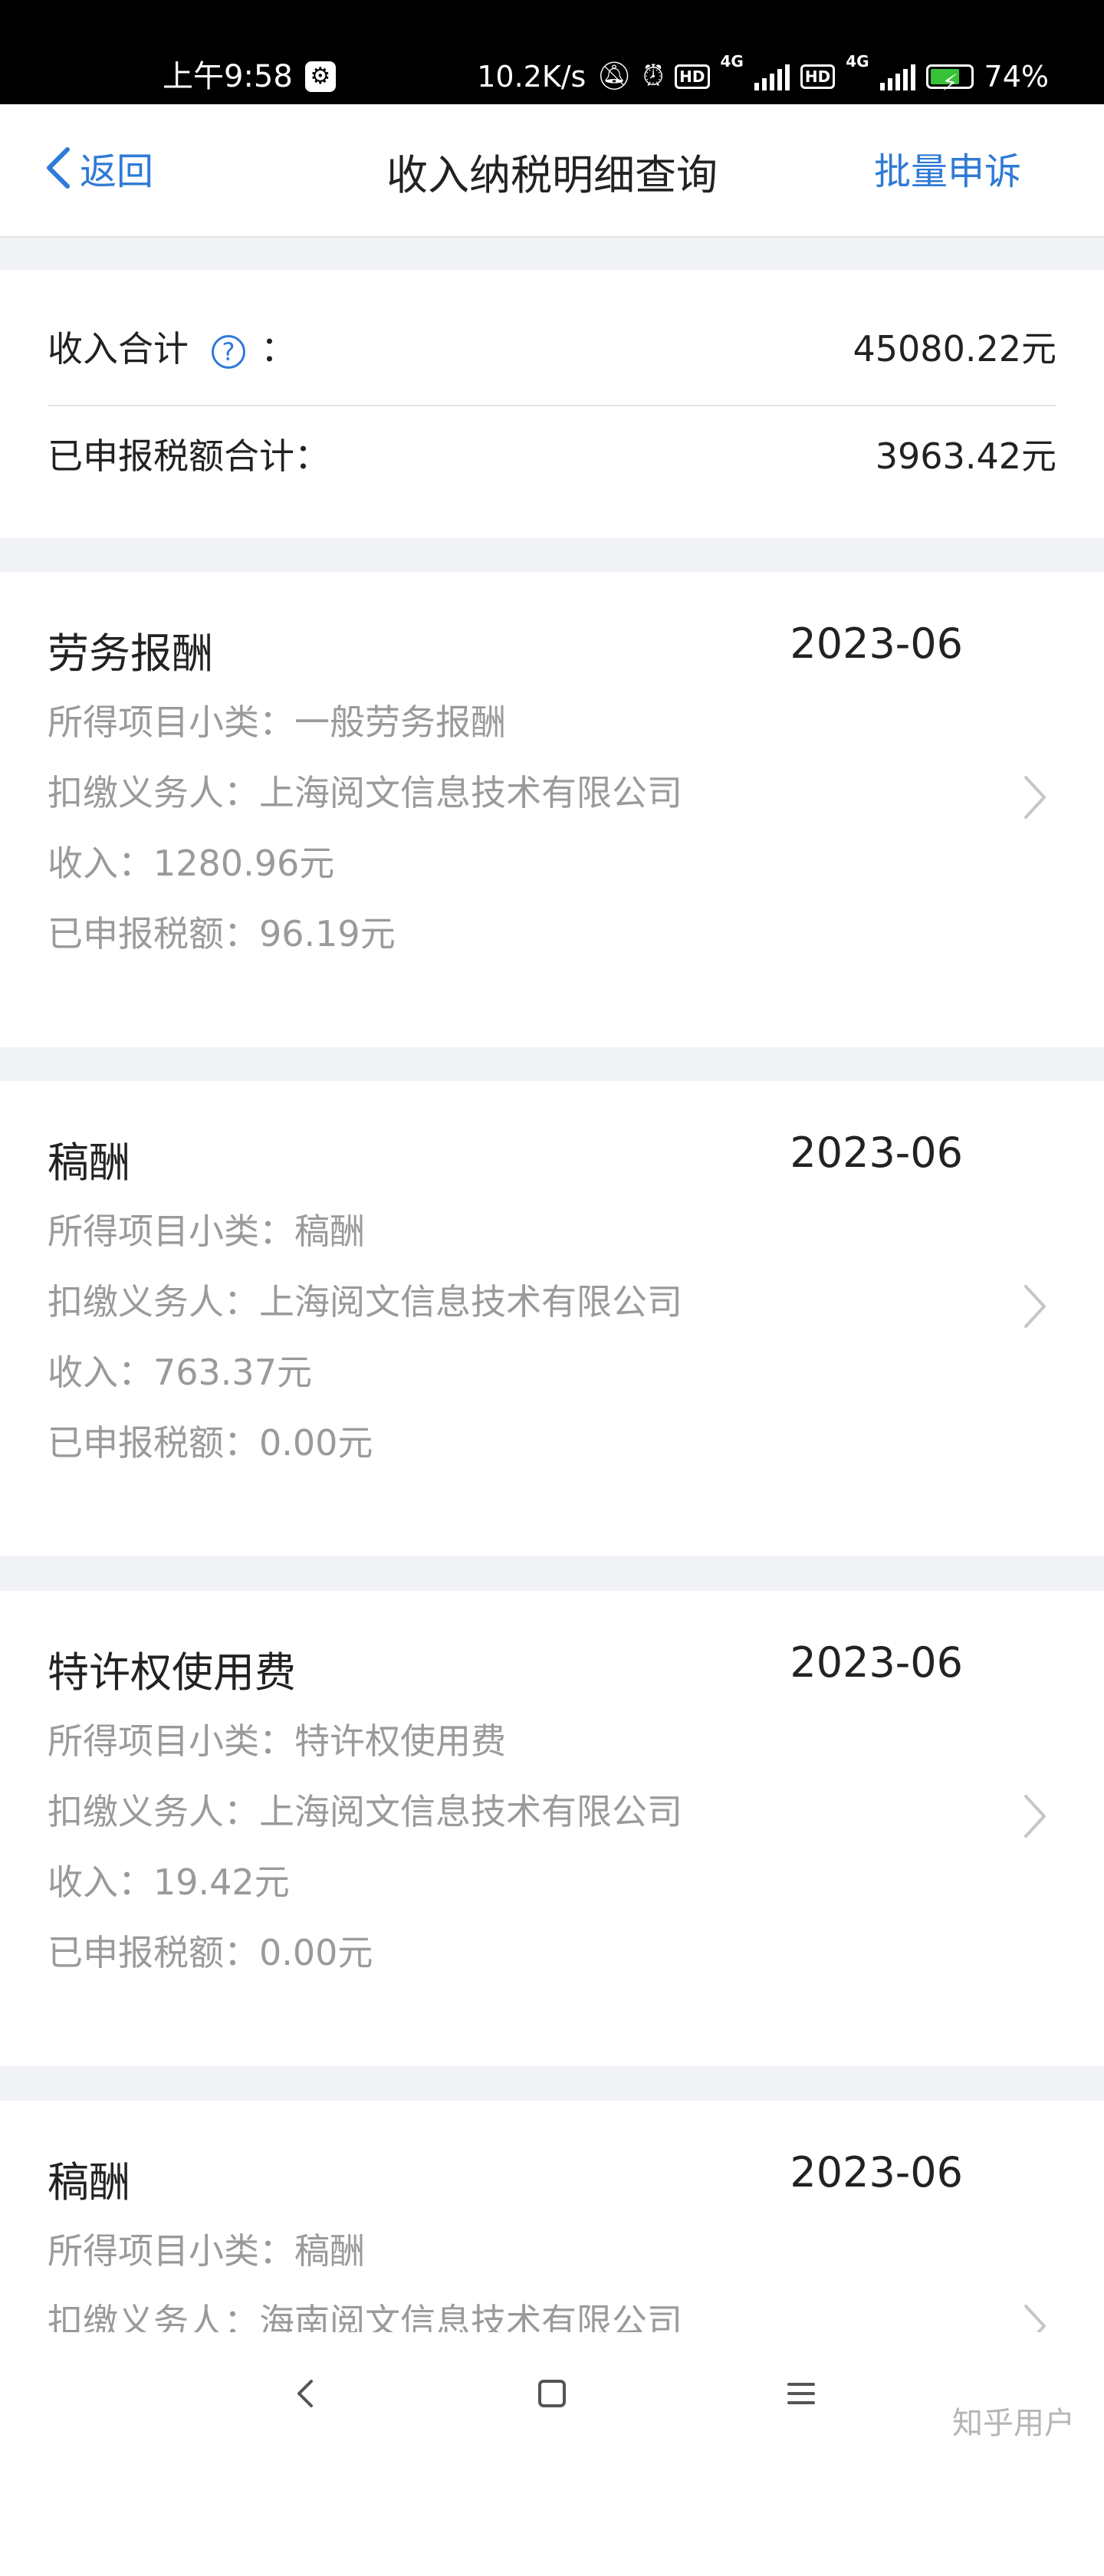  I want to click on record-income: 收入：19.42元, so click(169, 1882).